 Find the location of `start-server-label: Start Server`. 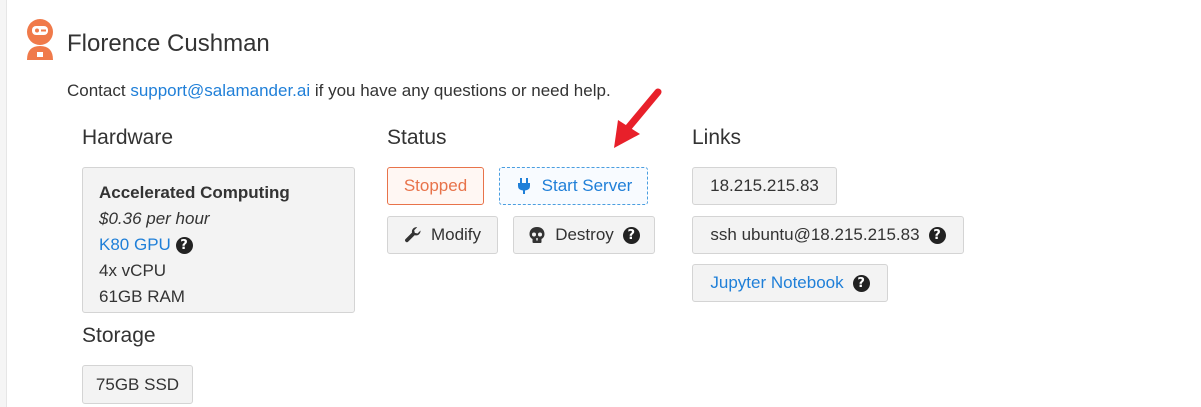

start-server-label: Start Server is located at coordinates (587, 185).